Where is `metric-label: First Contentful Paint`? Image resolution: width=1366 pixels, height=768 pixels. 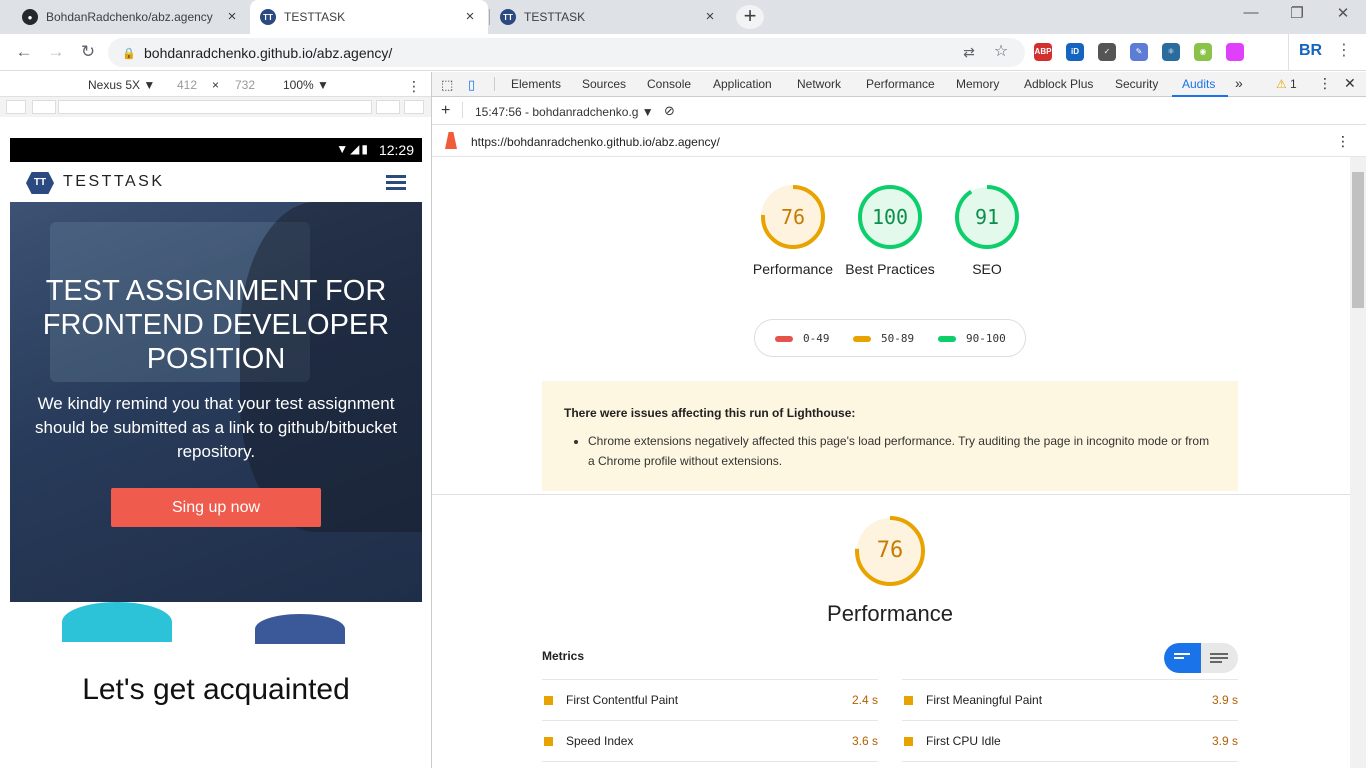
metric-label: First Contentful Paint is located at coordinates (622, 700).